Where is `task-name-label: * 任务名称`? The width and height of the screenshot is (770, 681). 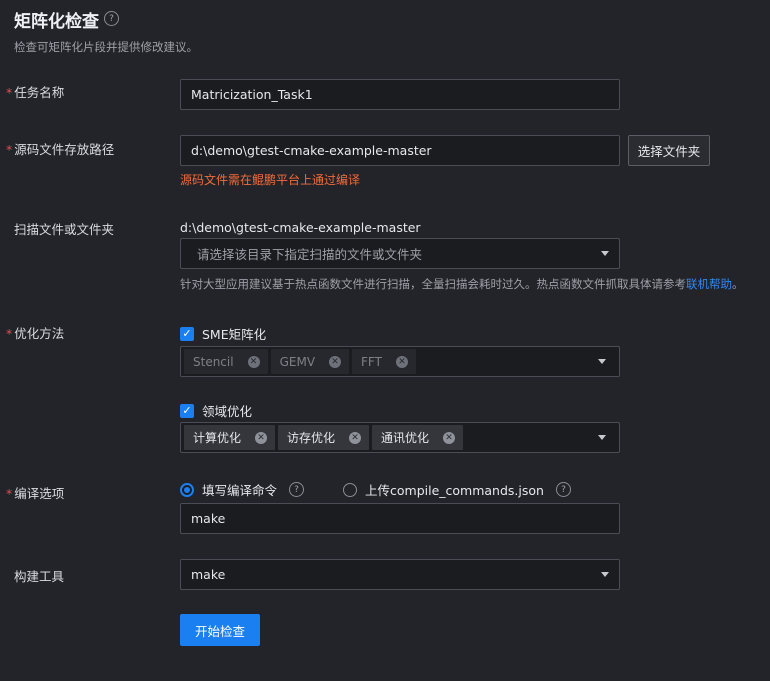
task-name-label: * 任务名称 is located at coordinates (35, 91).